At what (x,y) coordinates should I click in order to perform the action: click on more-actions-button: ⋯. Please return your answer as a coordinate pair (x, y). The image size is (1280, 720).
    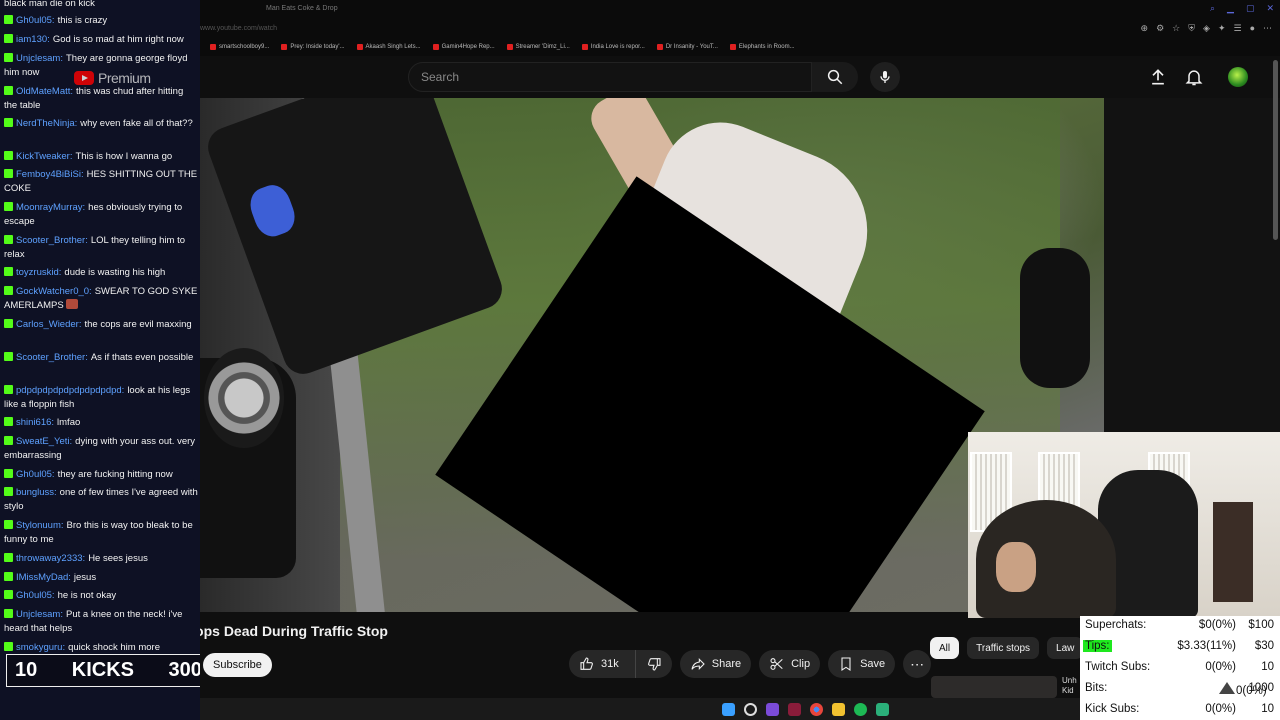
    Looking at the image, I should click on (917, 664).